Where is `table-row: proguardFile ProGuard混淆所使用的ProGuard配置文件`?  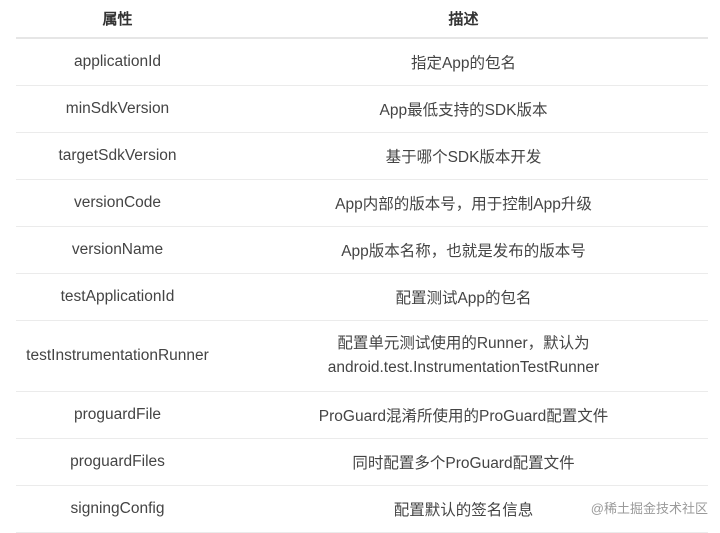 table-row: proguardFile ProGuard混淆所使用的ProGuard配置文件 is located at coordinates (362, 415).